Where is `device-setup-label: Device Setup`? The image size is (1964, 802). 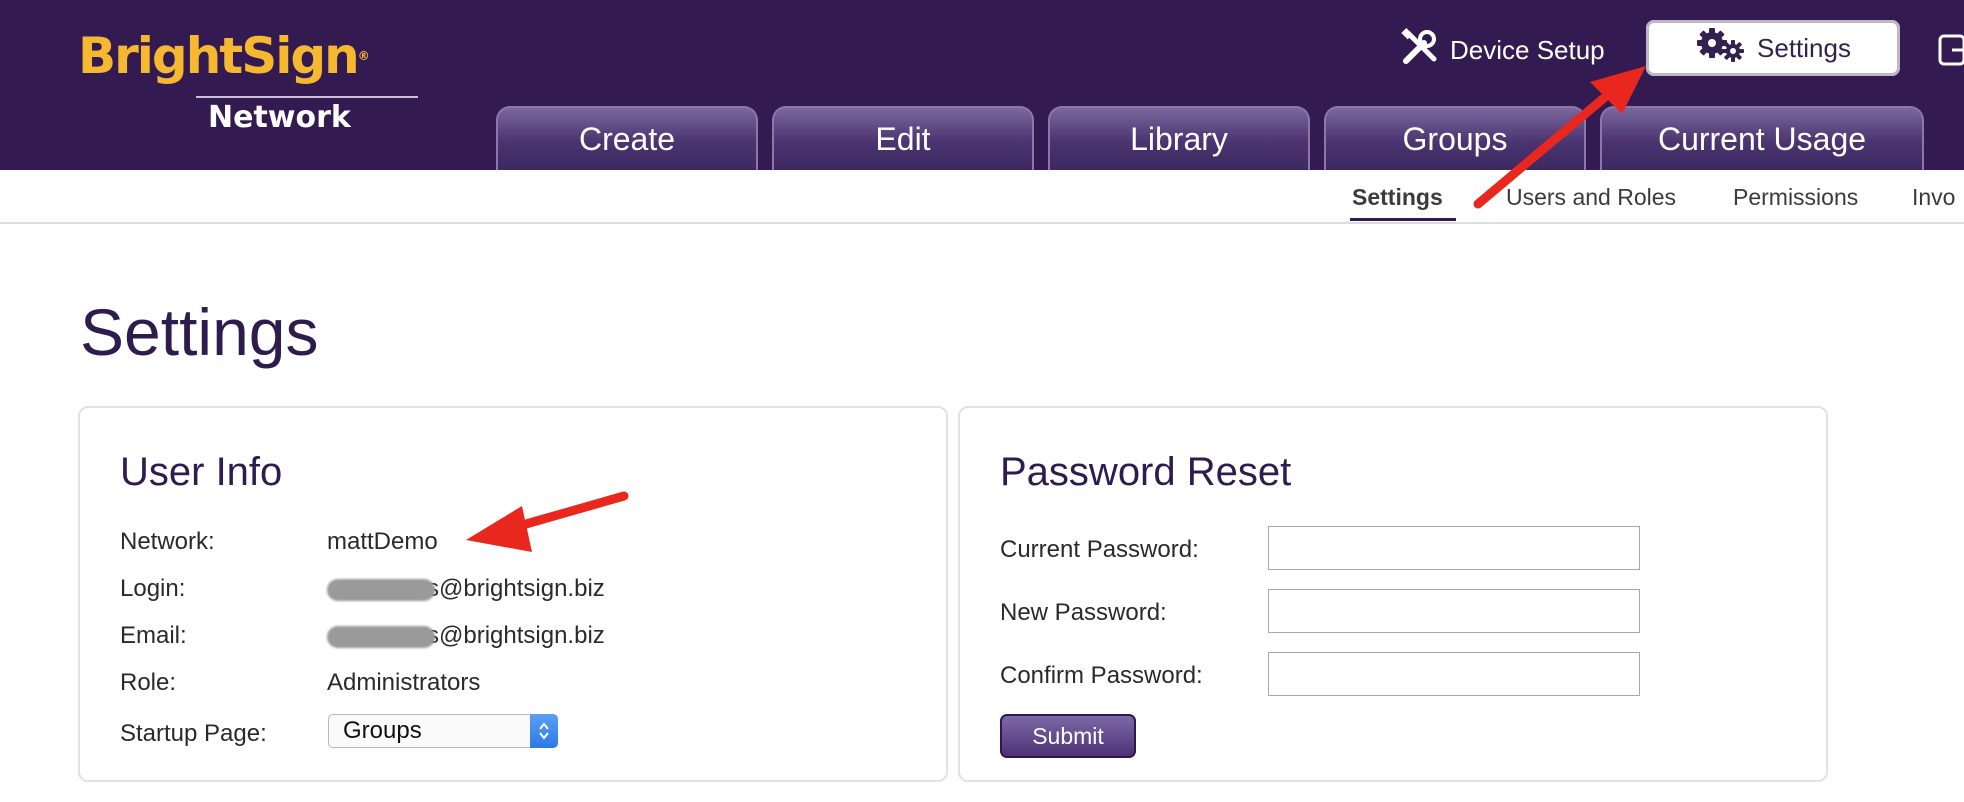 device-setup-label: Device Setup is located at coordinates (1527, 49).